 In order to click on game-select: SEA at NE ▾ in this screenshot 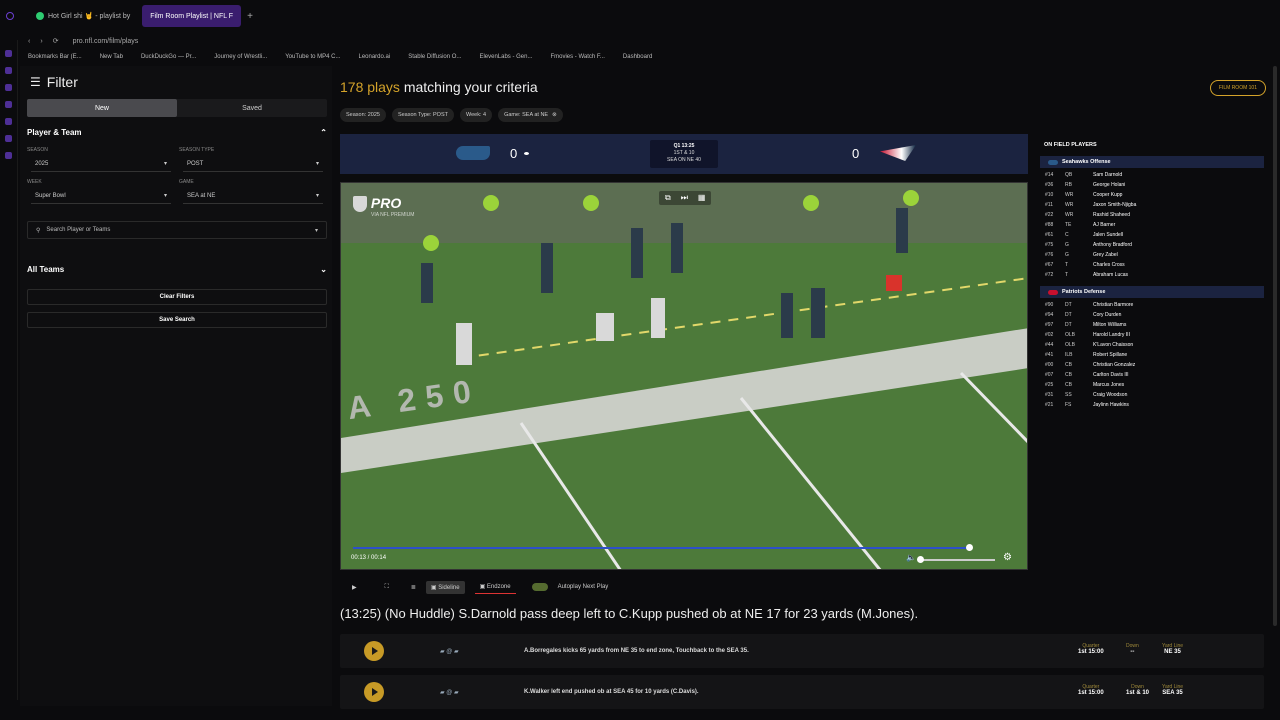, I will do `click(253, 196)`.